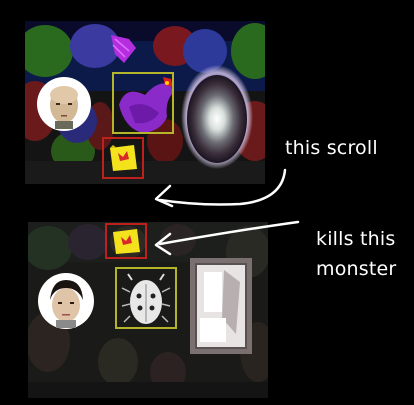 Image resolution: width=414 pixels, height=405 pixels. Describe the element at coordinates (356, 269) in the screenshot. I see `caption-monster: monster` at that location.